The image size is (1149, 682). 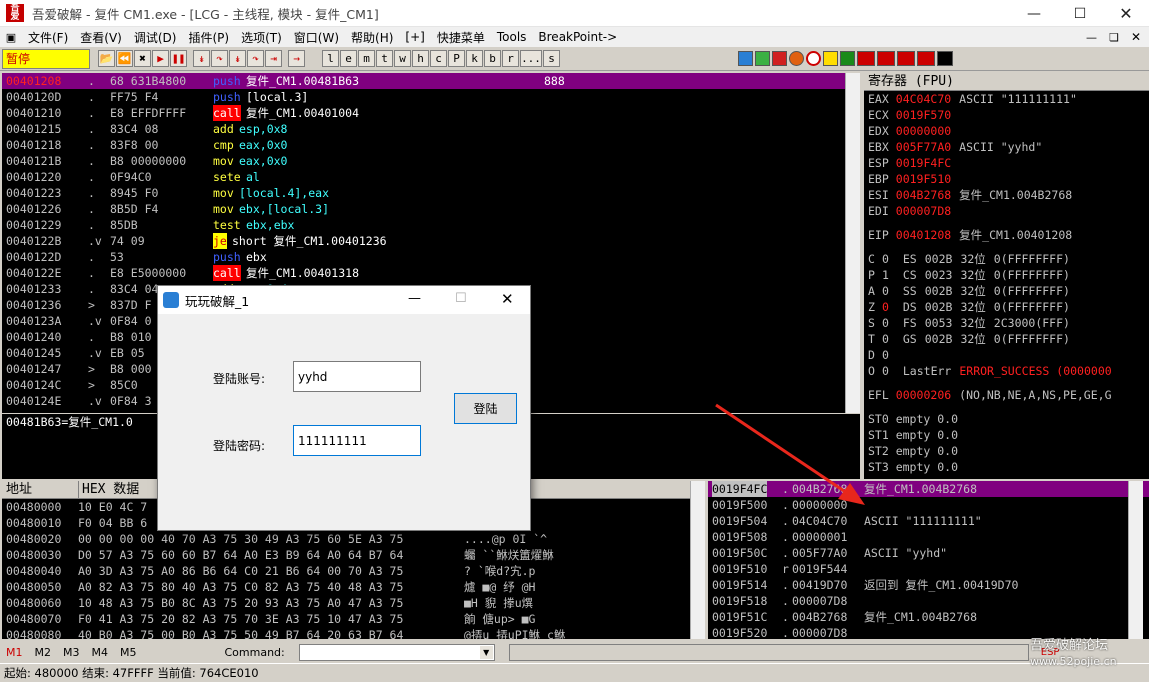 I want to click on login-button: 登陆, so click(x=485, y=408).